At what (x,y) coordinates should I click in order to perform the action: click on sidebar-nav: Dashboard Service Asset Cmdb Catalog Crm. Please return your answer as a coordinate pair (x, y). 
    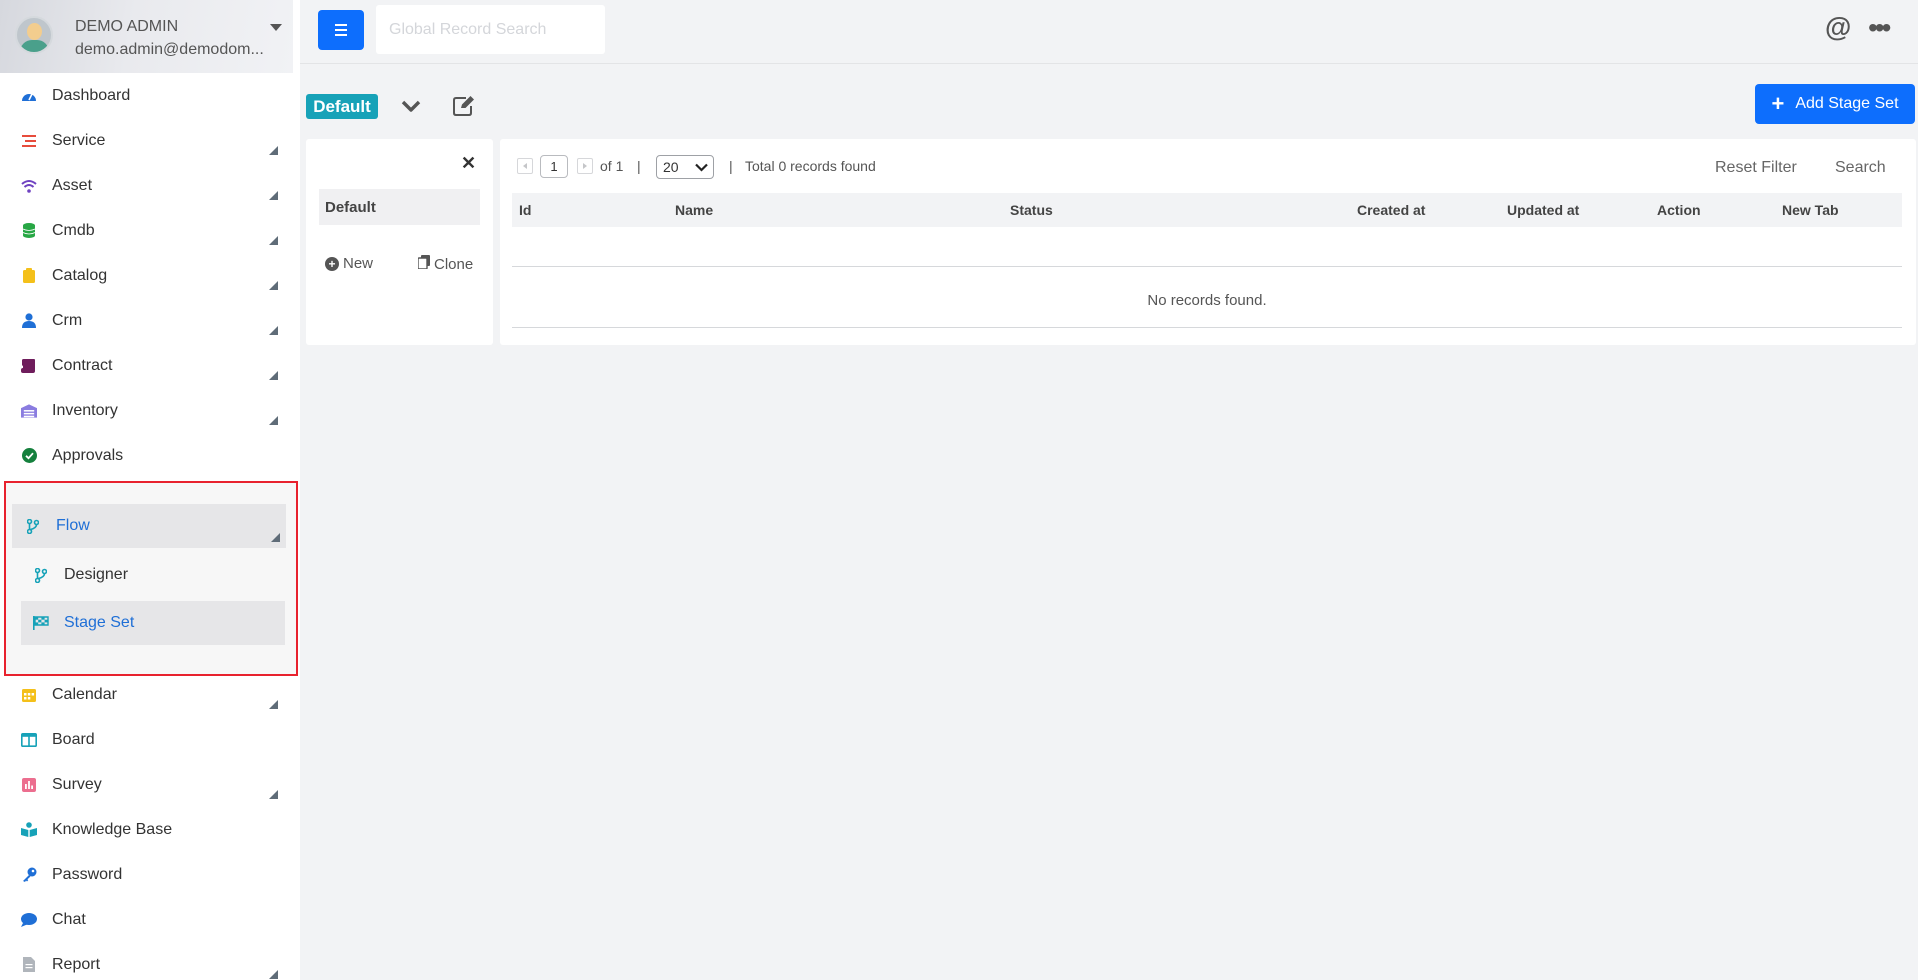
    Looking at the image, I should click on (150, 275).